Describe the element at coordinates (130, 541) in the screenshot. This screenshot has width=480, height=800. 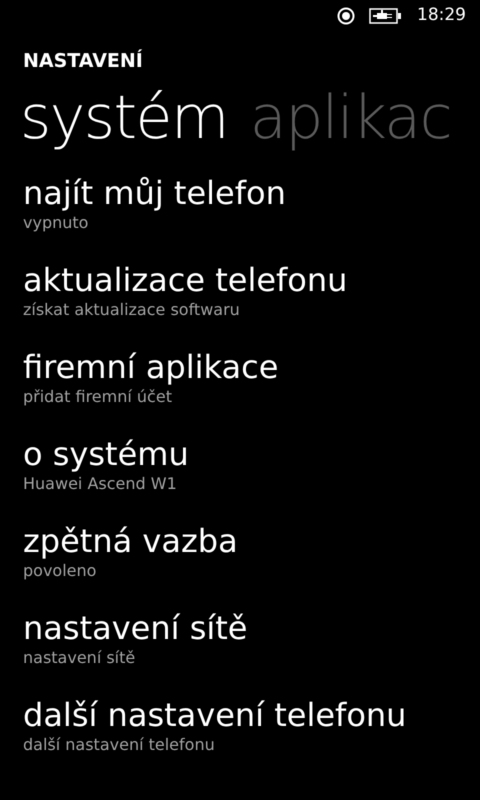
I see `setting-title: zpětná vazba` at that location.